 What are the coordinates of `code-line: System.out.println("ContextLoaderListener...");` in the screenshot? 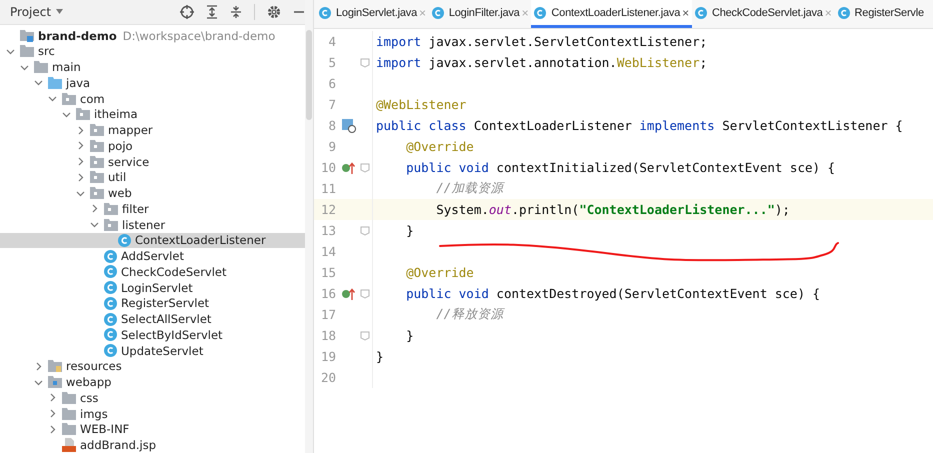 It's located at (612, 209).